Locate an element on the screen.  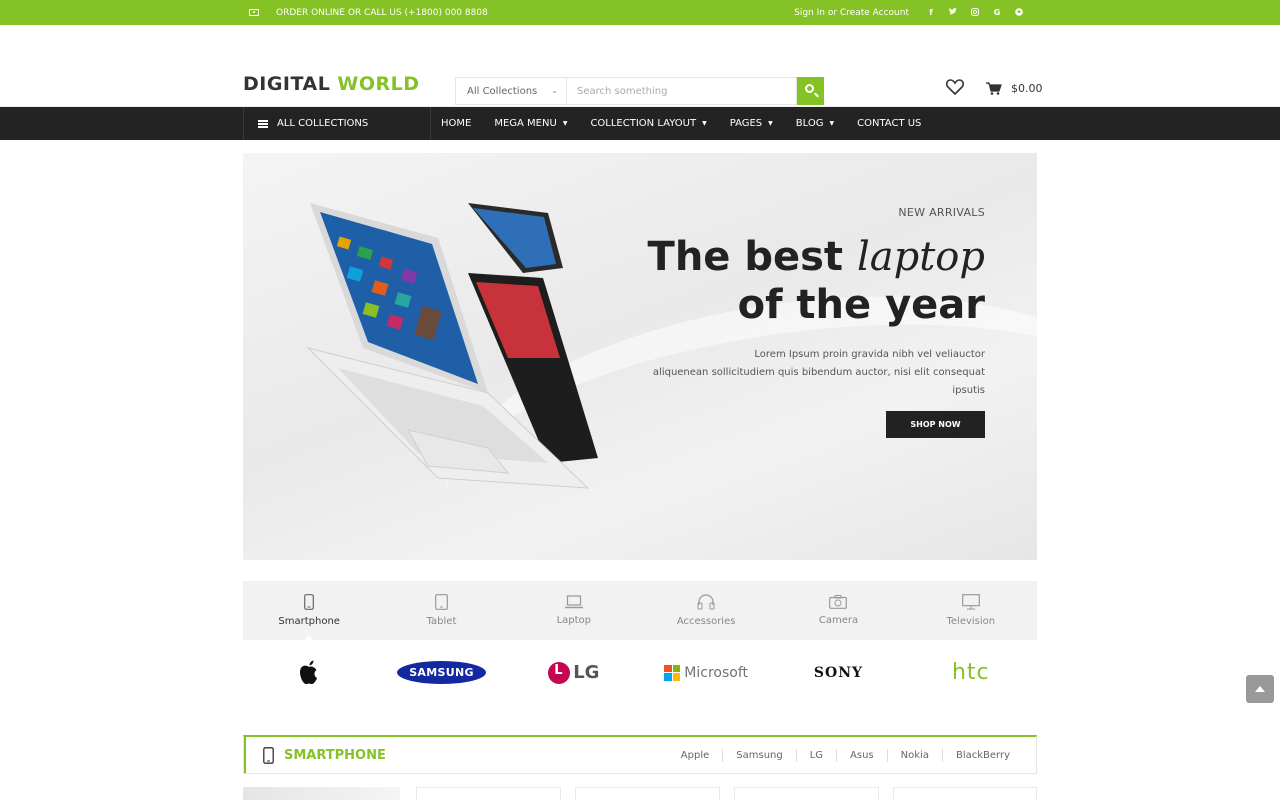
cart-icon is located at coordinates (994, 88).